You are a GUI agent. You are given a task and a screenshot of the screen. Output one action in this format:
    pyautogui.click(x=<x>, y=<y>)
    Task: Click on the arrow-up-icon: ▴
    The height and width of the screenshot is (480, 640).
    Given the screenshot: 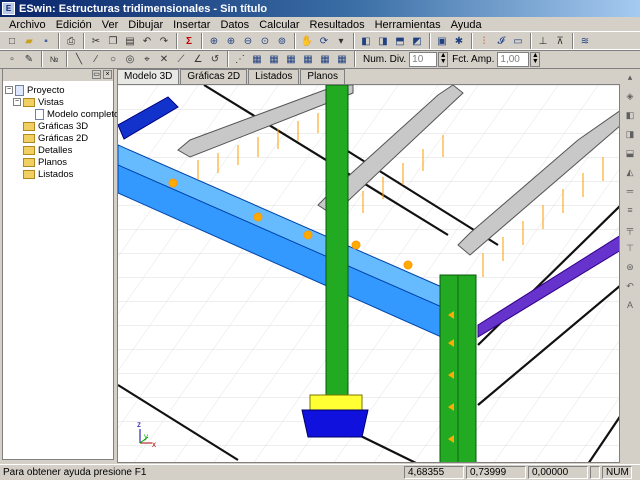 What is the action you would take?
    pyautogui.click(x=630, y=77)
    